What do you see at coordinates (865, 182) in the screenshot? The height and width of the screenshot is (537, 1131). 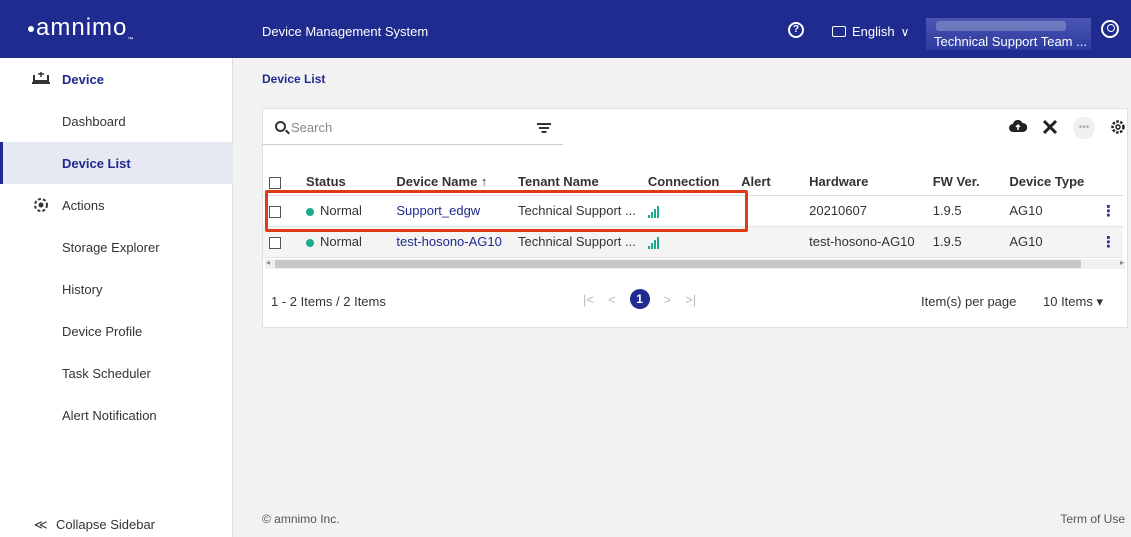 I see `column-hardware: Hardware` at bounding box center [865, 182].